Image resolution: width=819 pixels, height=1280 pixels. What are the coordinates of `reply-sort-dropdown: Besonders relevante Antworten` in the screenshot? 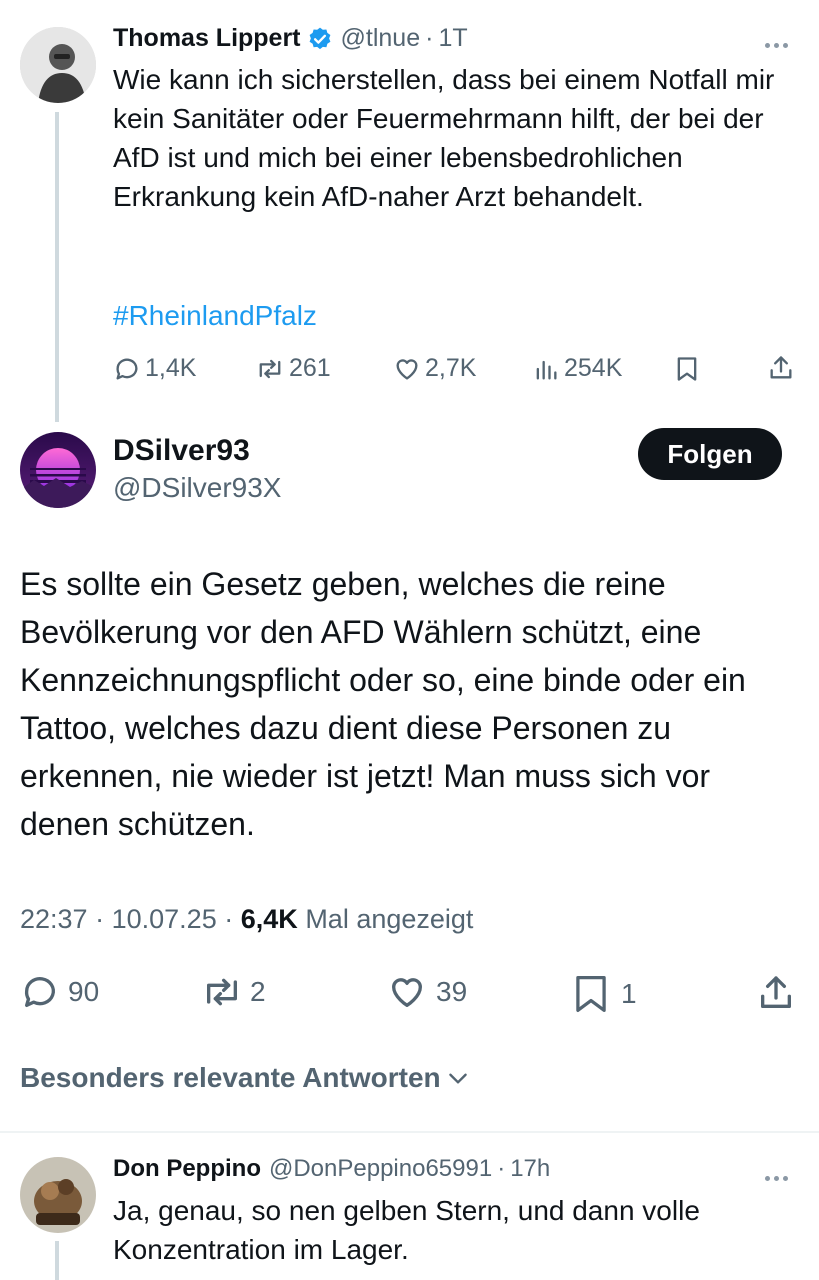 It's located at (245, 1078).